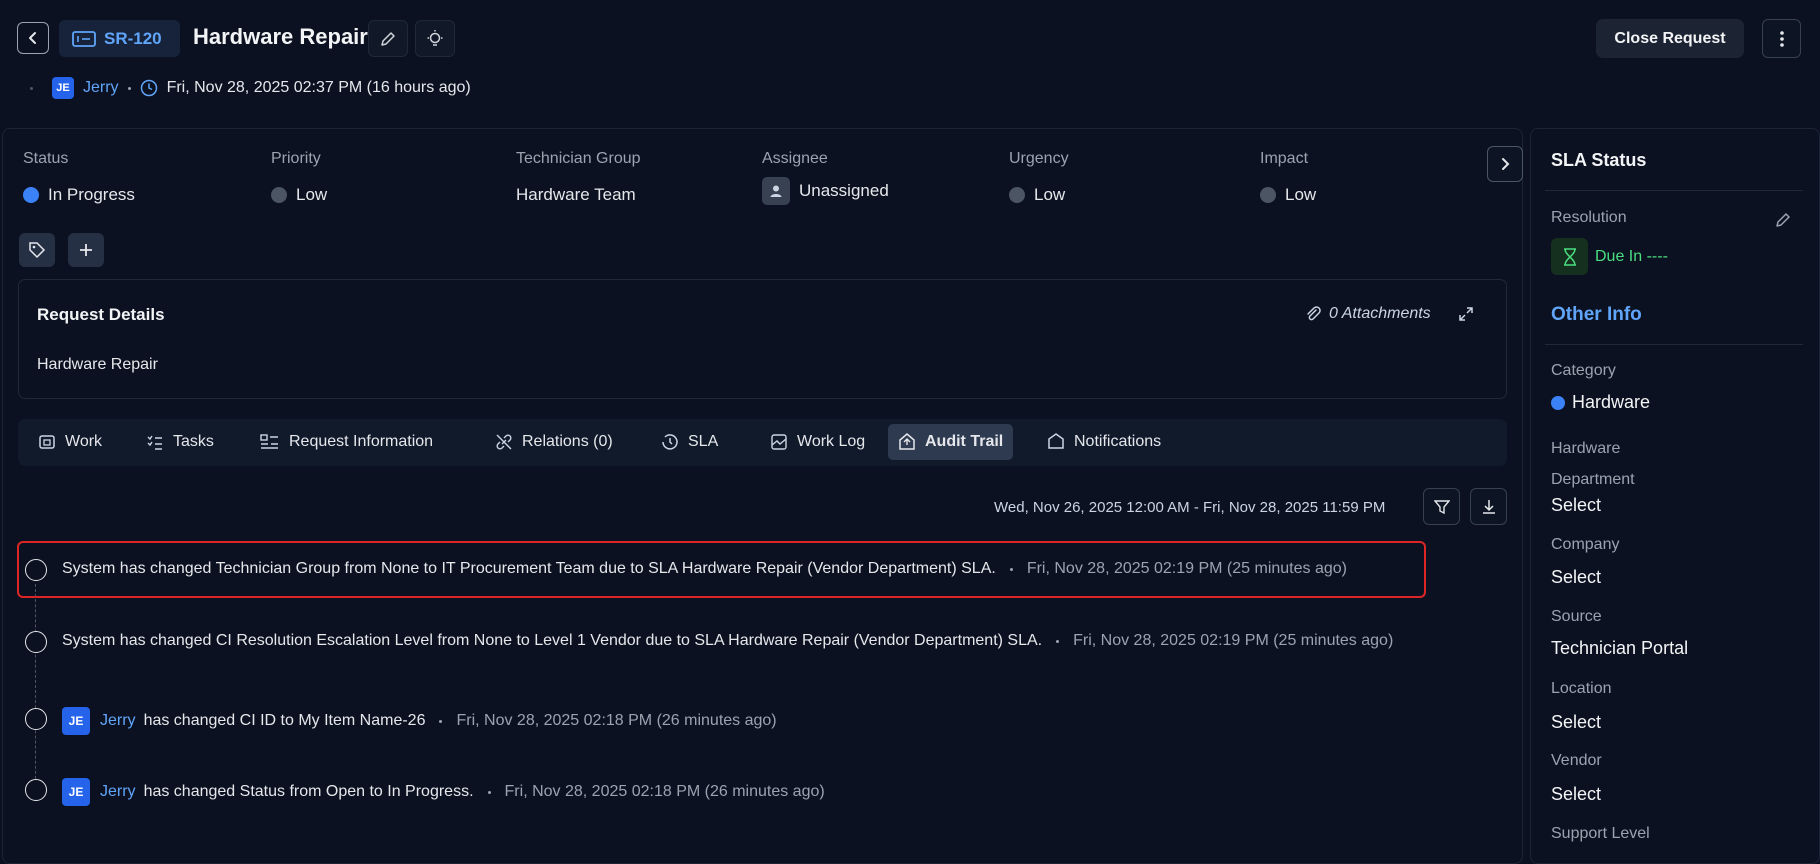 This screenshot has height=864, width=1820. I want to click on timeline-connector, so click(35, 689).